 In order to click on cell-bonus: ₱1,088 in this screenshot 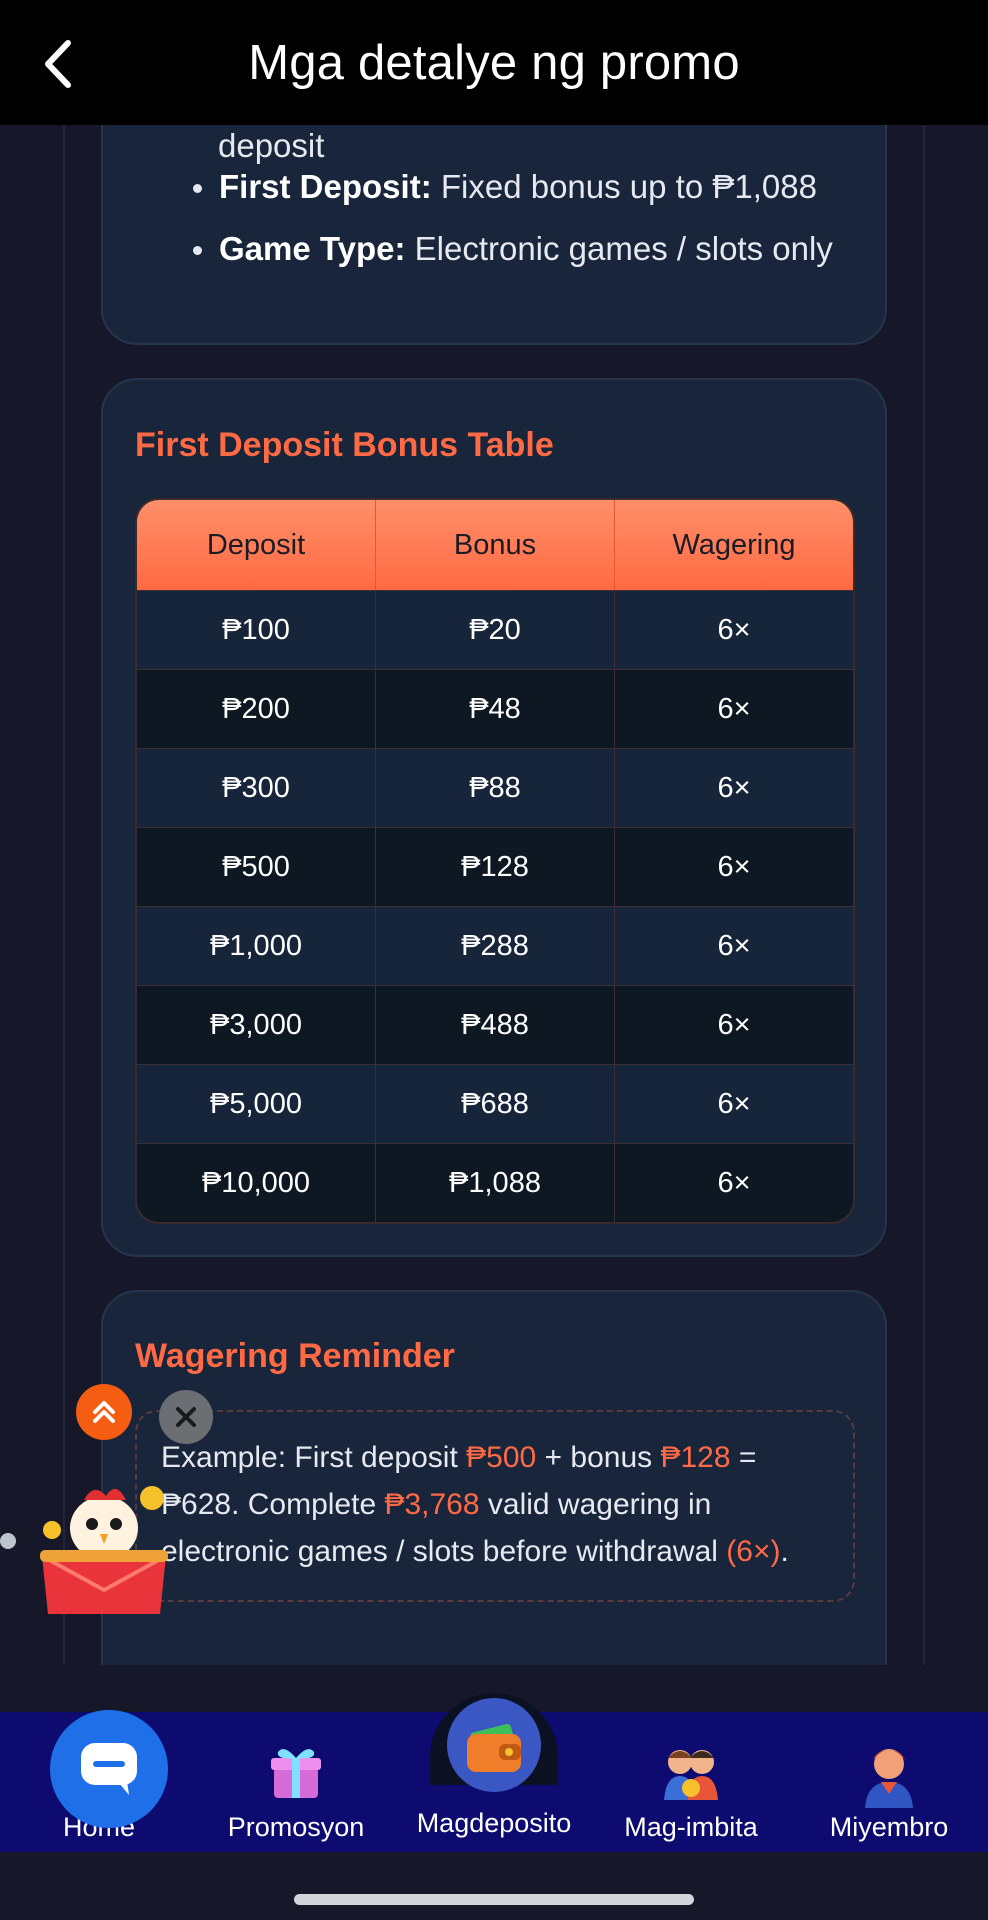, I will do `click(495, 1183)`.